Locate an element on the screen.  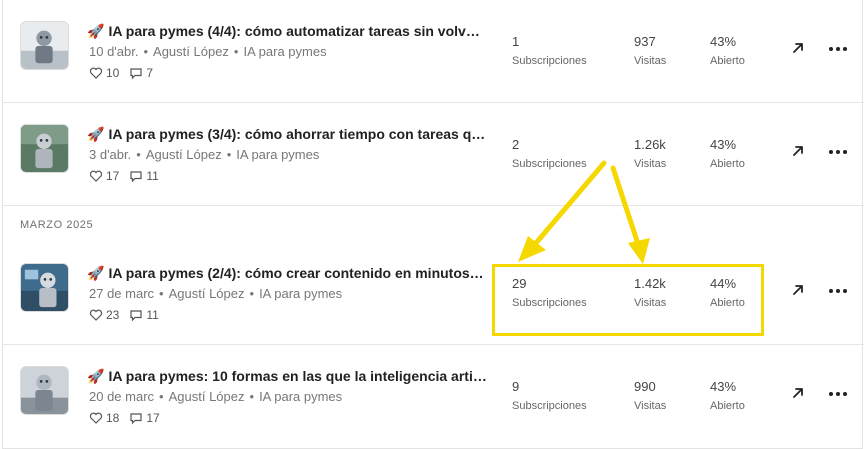
stat-subscriptions: 2 Subscripciones is located at coordinates (549, 153).